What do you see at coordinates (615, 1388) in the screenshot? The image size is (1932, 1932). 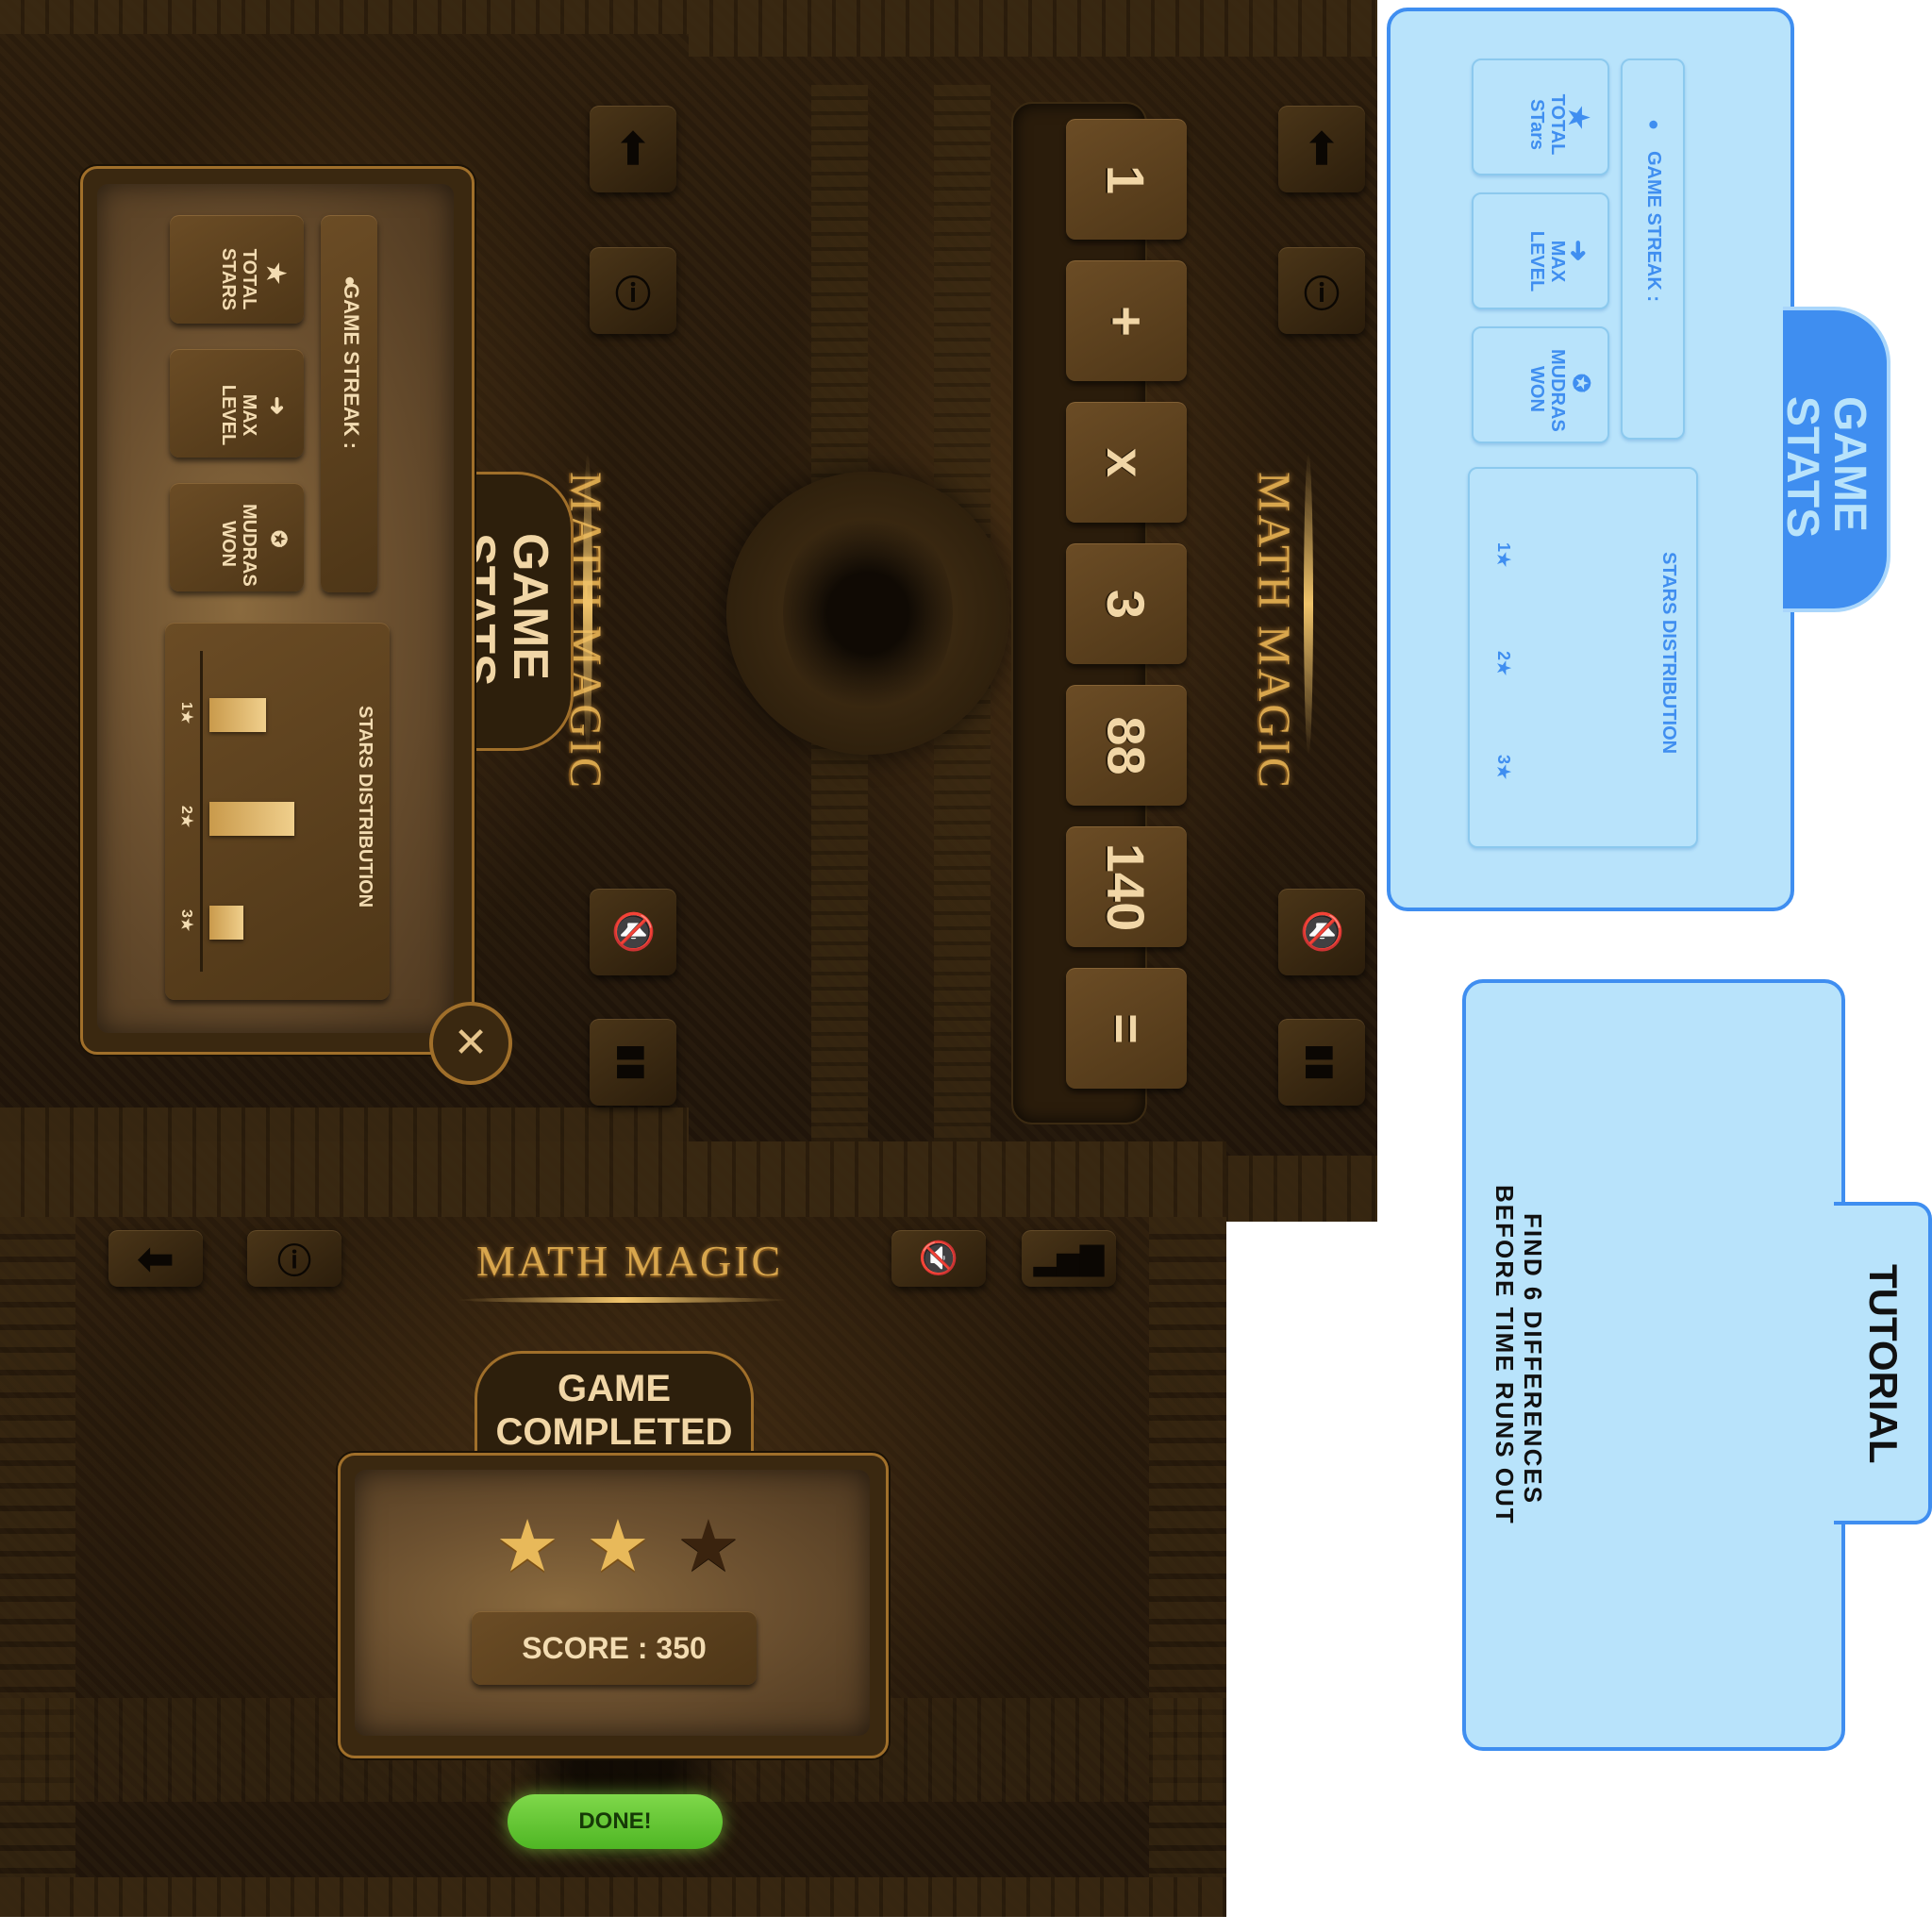 I see `completed-title-line1: GAME` at bounding box center [615, 1388].